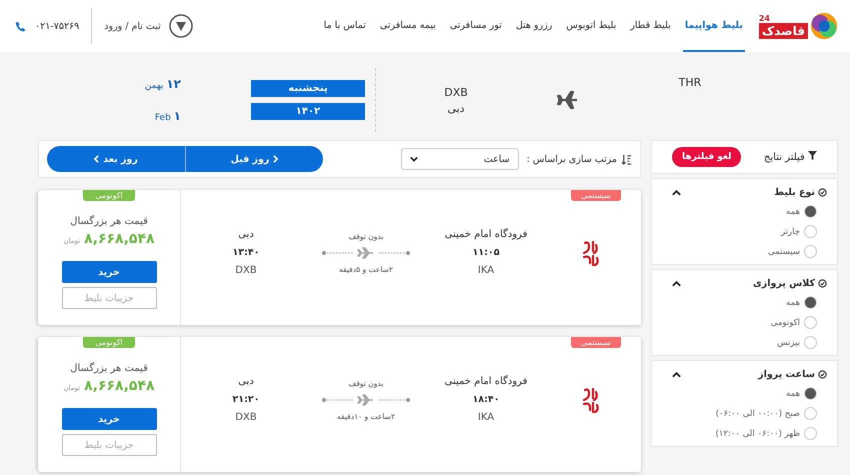 The height and width of the screenshot is (475, 850). I want to click on filter-group-title: کلاس پروازی, so click(784, 283).